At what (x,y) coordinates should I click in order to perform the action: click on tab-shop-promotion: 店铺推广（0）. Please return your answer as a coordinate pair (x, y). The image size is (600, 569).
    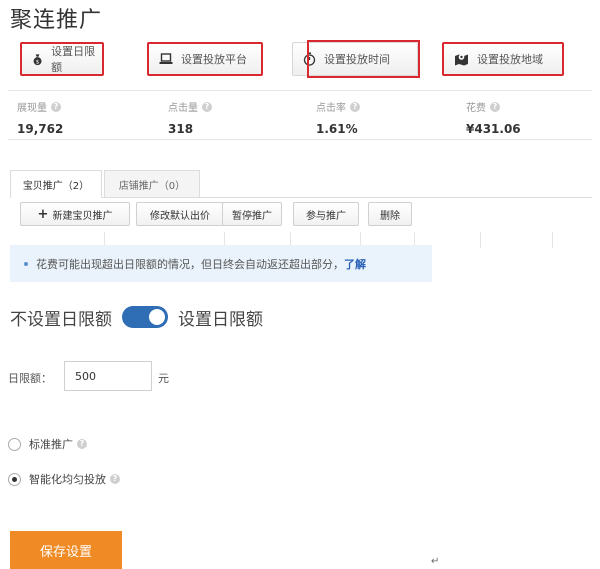
    Looking at the image, I should click on (152, 183).